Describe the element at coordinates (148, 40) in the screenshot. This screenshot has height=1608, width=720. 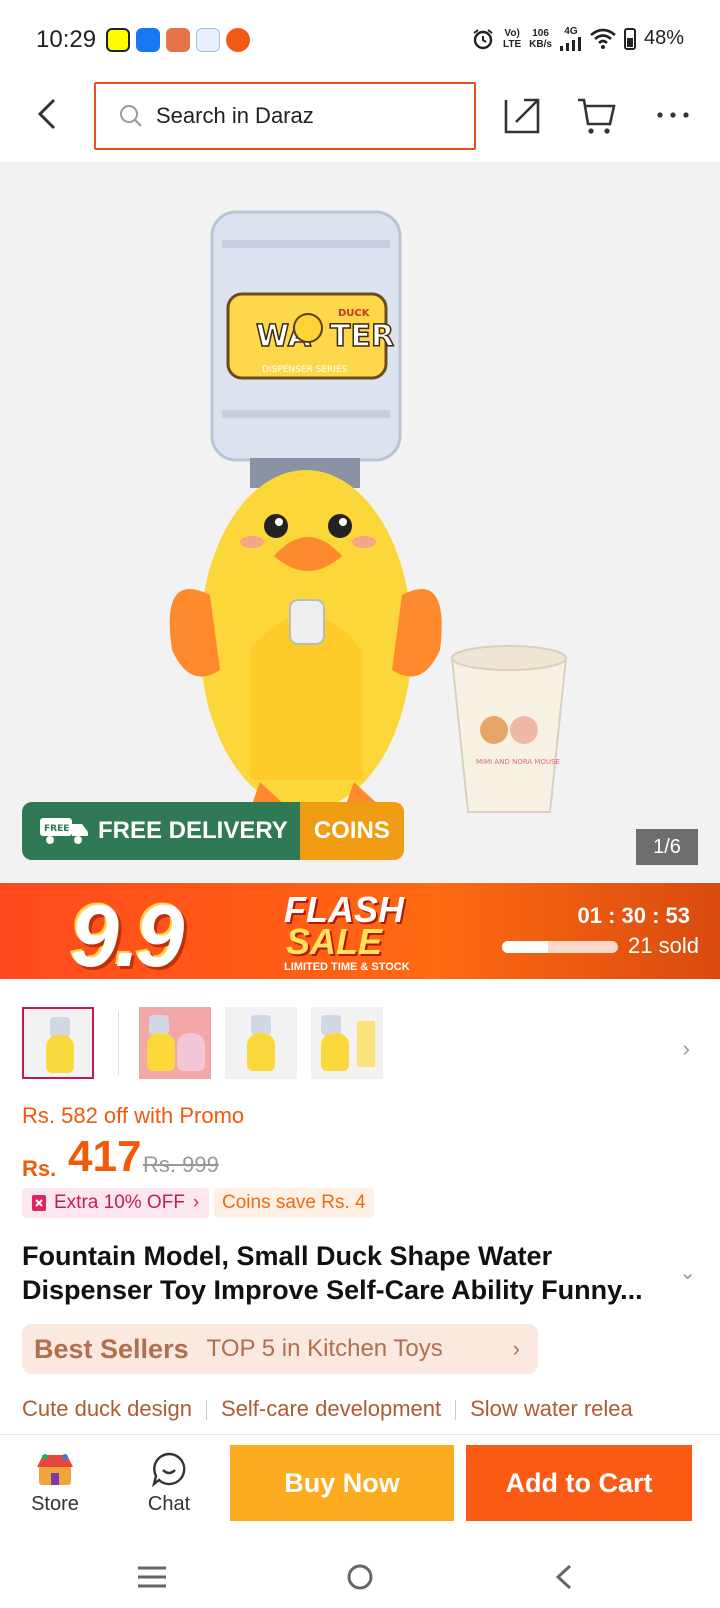
I see `facebook-icon` at that location.